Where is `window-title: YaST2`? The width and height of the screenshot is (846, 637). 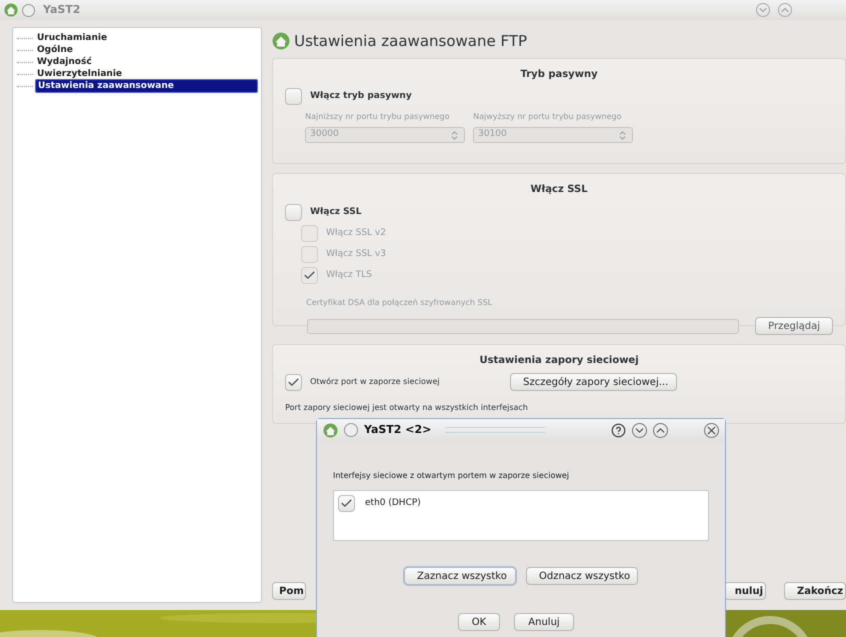
window-title: YaST2 is located at coordinates (61, 10).